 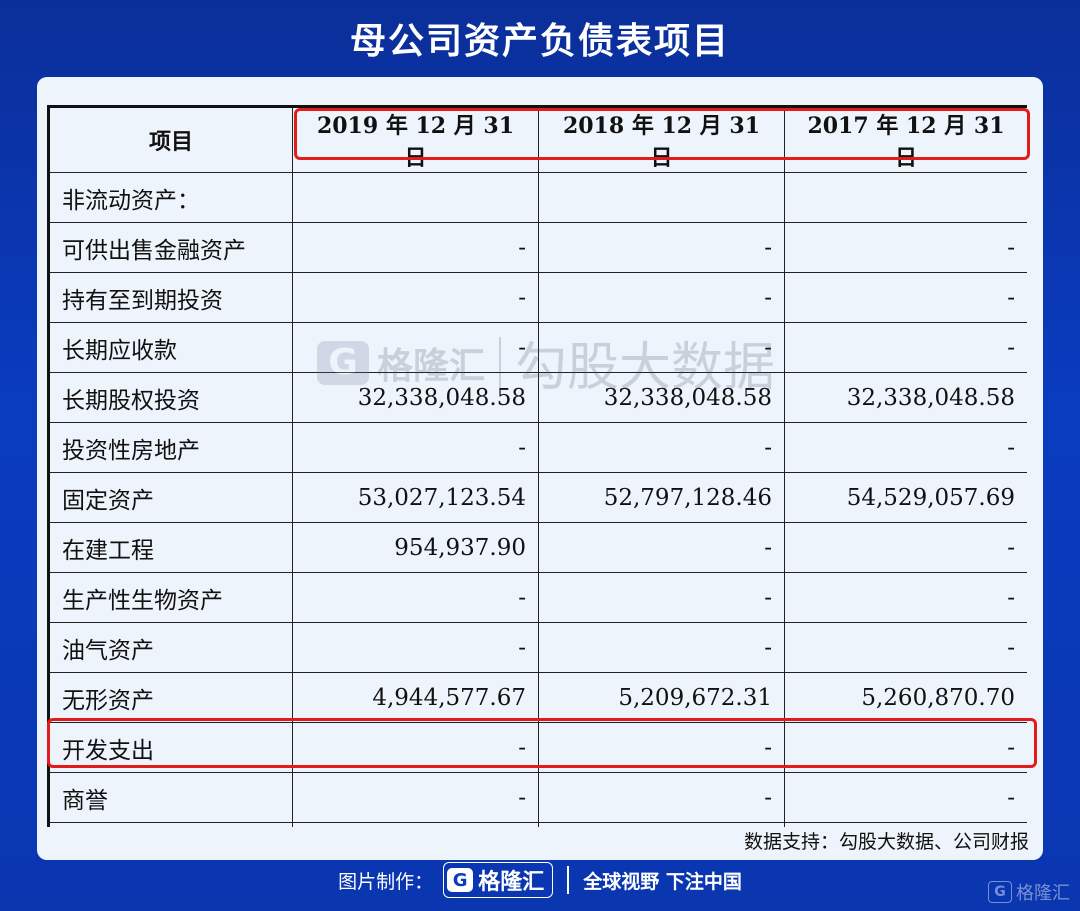 I want to click on row-label-cell: 长期应收款, so click(x=170, y=347).